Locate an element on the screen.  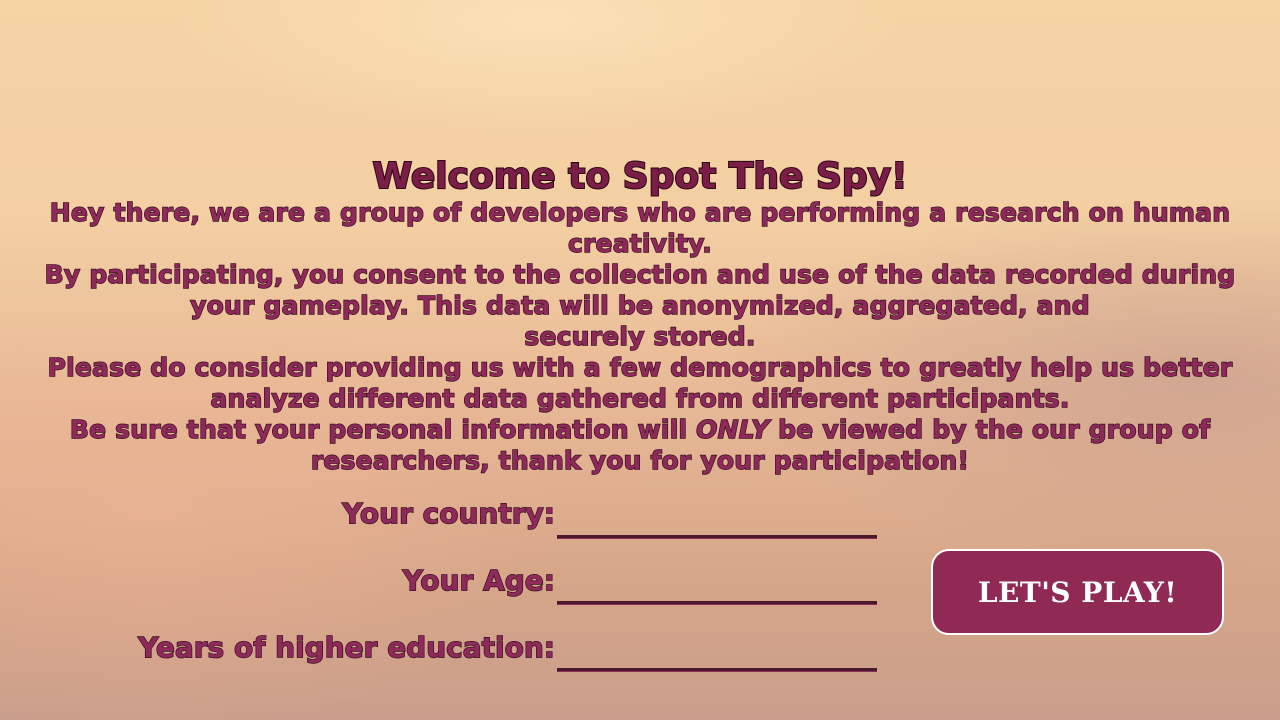
page-title: Welcome to Spot The Spy! is located at coordinates (639, 176).